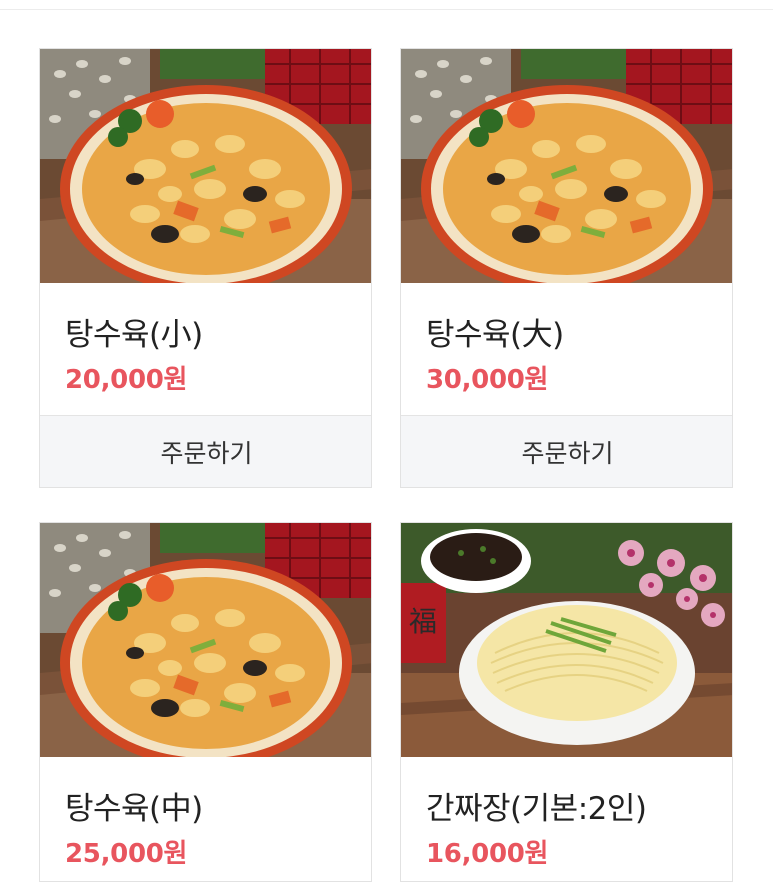  What do you see at coordinates (134, 809) in the screenshot?
I see `menu-item-name: 탕수육(中)` at bounding box center [134, 809].